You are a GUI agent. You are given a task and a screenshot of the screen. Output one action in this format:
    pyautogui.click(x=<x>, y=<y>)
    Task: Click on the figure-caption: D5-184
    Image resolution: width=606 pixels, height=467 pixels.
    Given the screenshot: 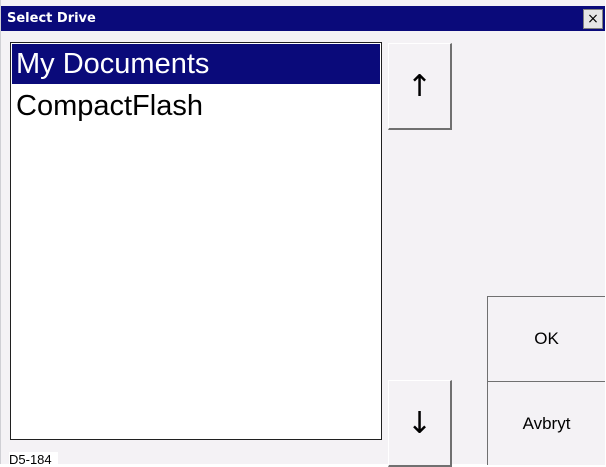 What is the action you would take?
    pyautogui.click(x=33, y=459)
    